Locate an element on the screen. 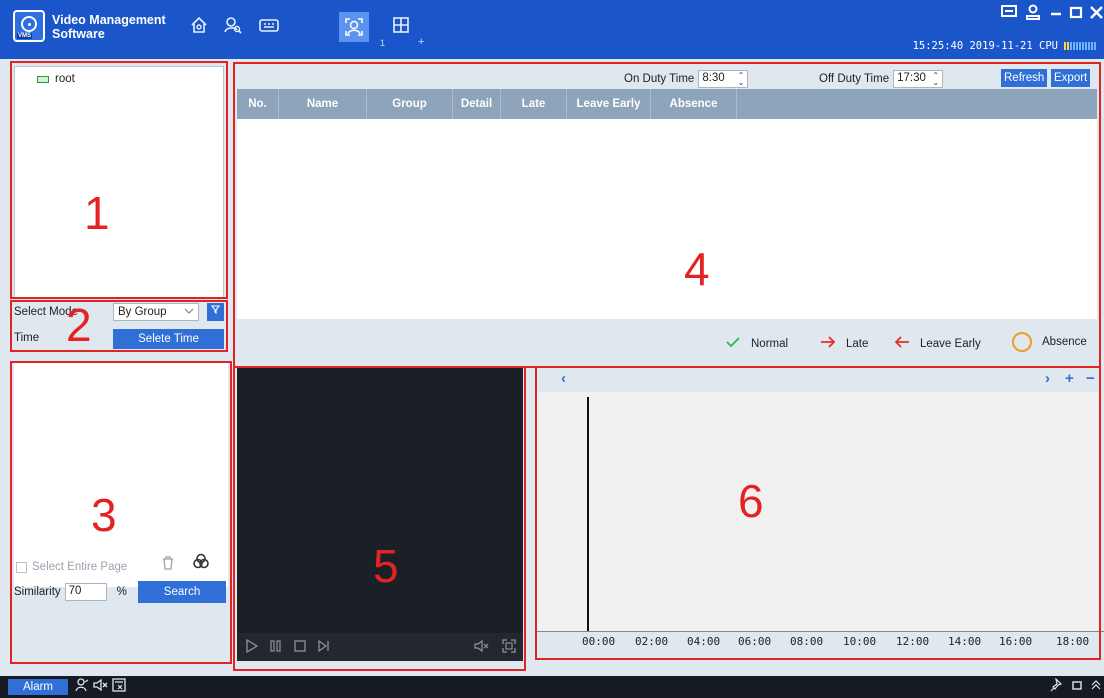  annotation-number-1: 1 is located at coordinates (97, 213).